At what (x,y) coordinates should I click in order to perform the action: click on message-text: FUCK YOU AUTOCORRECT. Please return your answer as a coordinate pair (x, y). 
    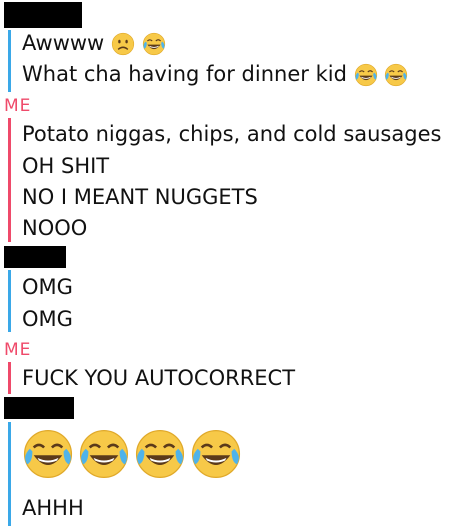
    Looking at the image, I should click on (159, 378).